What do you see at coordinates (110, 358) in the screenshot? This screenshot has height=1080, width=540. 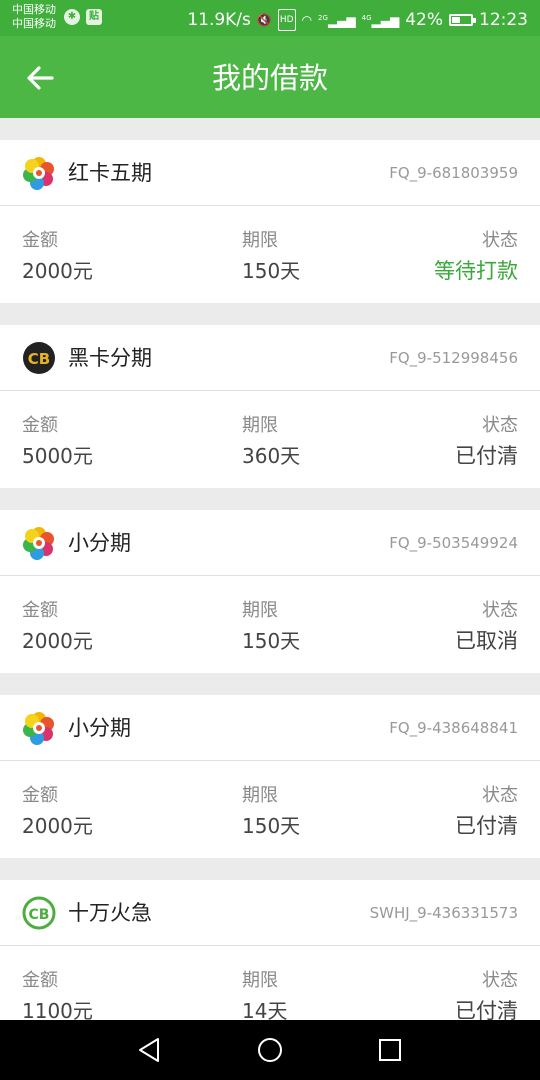 I see `loan-product-name: 黑卡分期` at bounding box center [110, 358].